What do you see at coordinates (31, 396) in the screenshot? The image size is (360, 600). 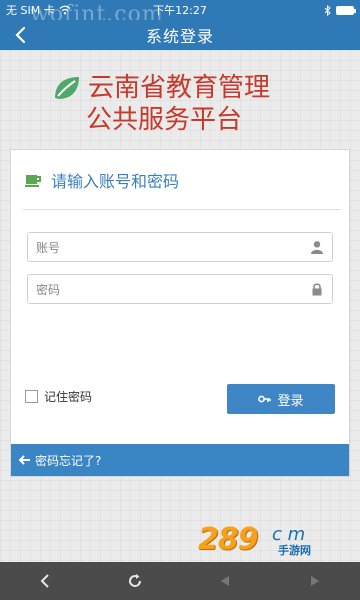 I see `remember-checkbox` at bounding box center [31, 396].